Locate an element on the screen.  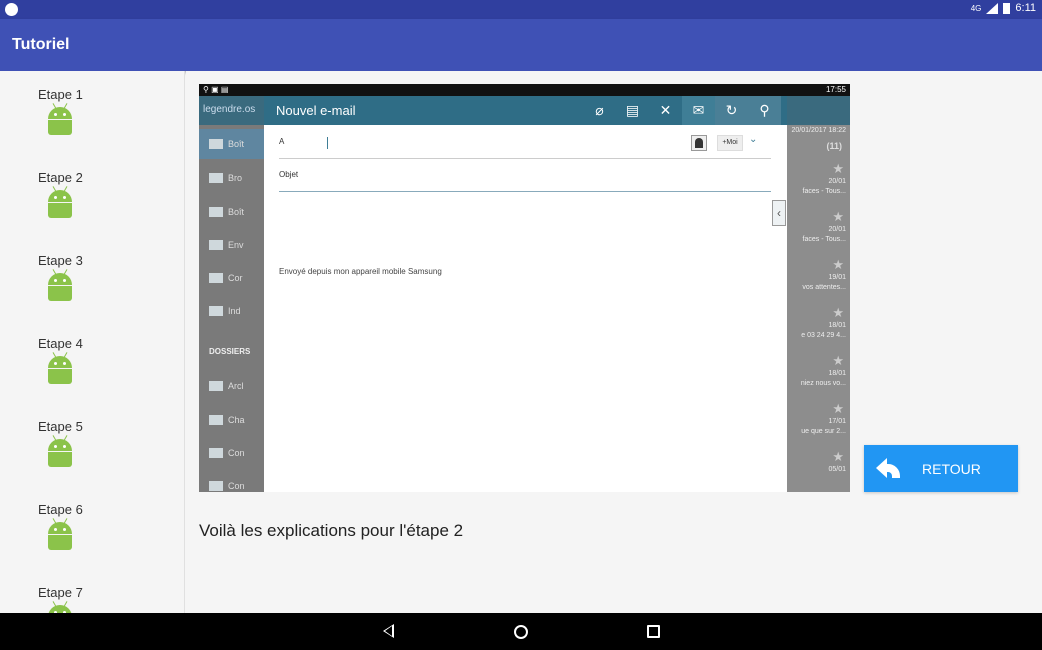
send-icon: ✉ is located at coordinates (698, 110).